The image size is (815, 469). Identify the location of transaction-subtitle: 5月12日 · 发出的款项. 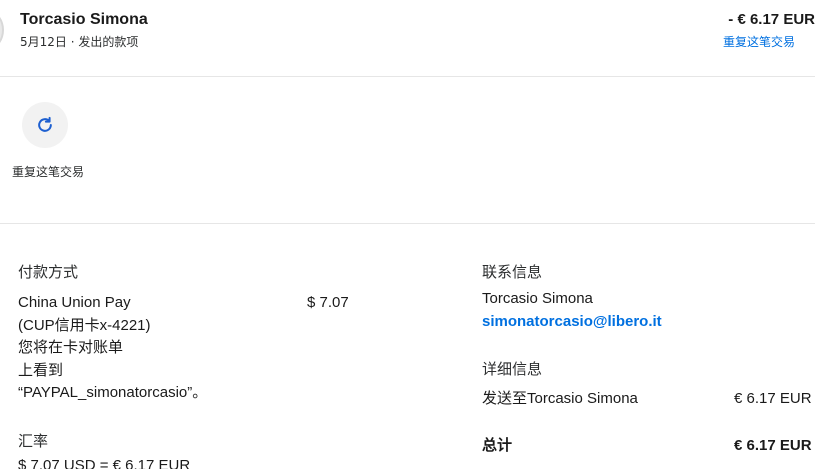
(79, 42).